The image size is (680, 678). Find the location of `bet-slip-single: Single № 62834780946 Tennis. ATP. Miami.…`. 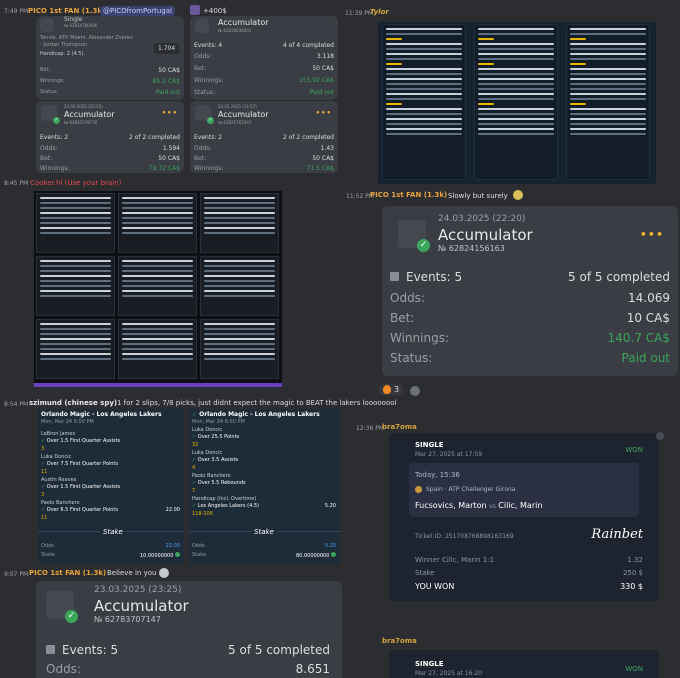

bet-slip-single: Single № 62834780946 Tennis. ATP. Miami.… is located at coordinates (110, 58).